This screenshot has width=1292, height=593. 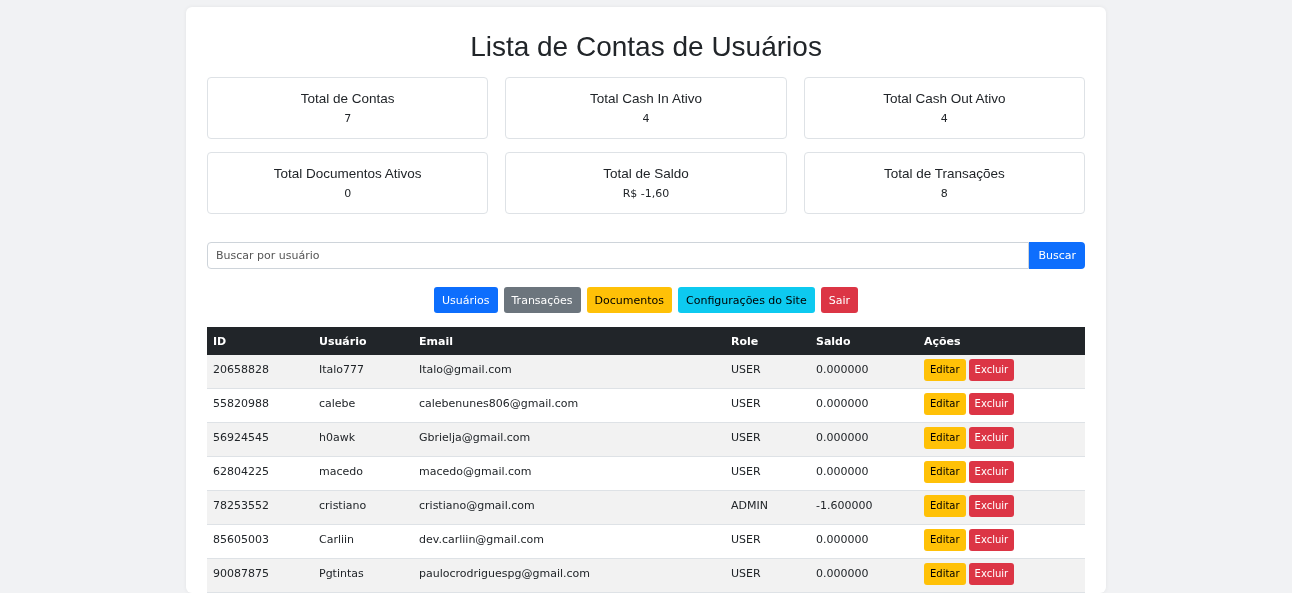 What do you see at coordinates (363, 473) in the screenshot?
I see `table-cell: macedo` at bounding box center [363, 473].